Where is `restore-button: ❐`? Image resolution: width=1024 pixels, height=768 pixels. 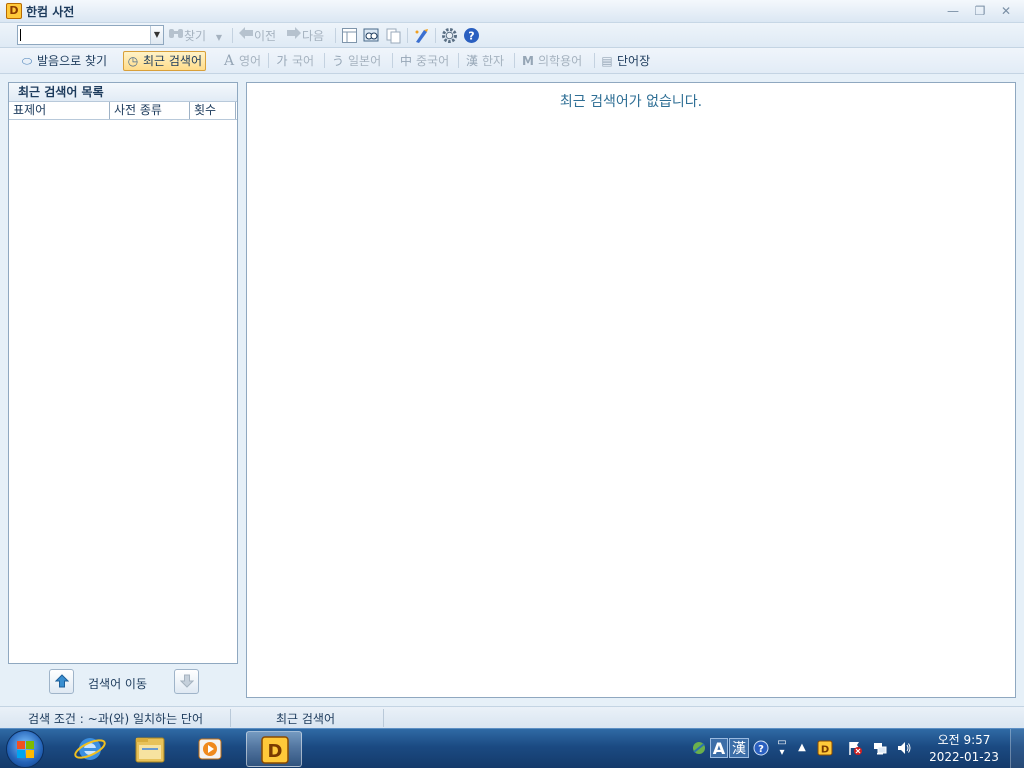
restore-button: ❐ is located at coordinates (980, 11).